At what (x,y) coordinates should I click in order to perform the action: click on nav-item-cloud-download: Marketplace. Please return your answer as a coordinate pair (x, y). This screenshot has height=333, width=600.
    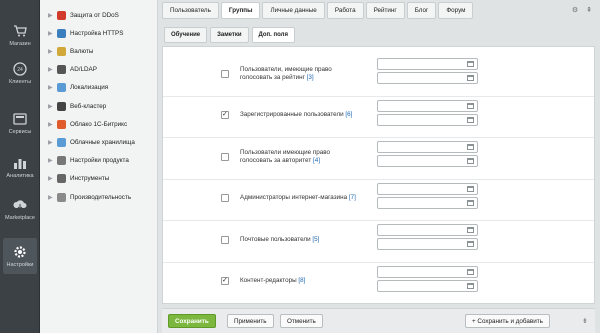
    Looking at the image, I should click on (20, 209).